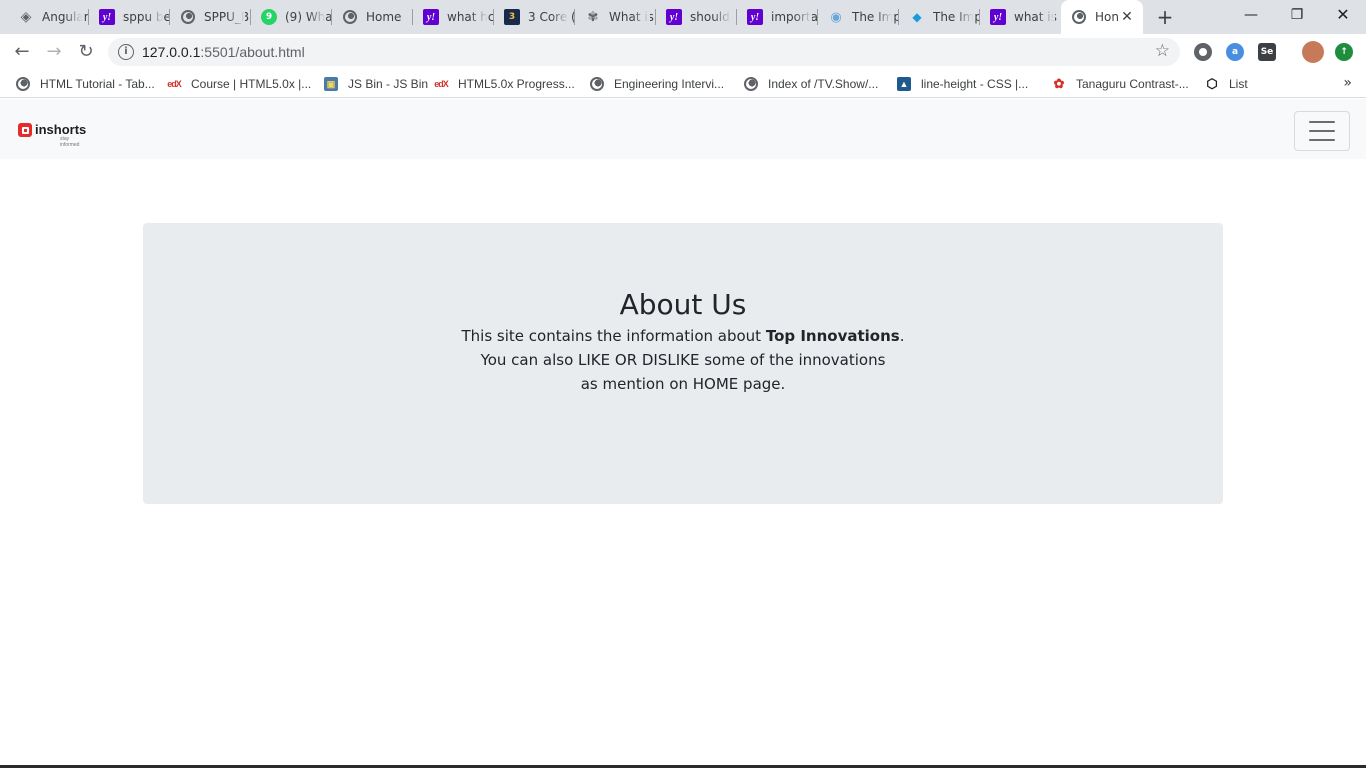 The width and height of the screenshot is (1366, 768). What do you see at coordinates (1267, 52) in the screenshot?
I see `selenium-extension-icon: Se` at bounding box center [1267, 52].